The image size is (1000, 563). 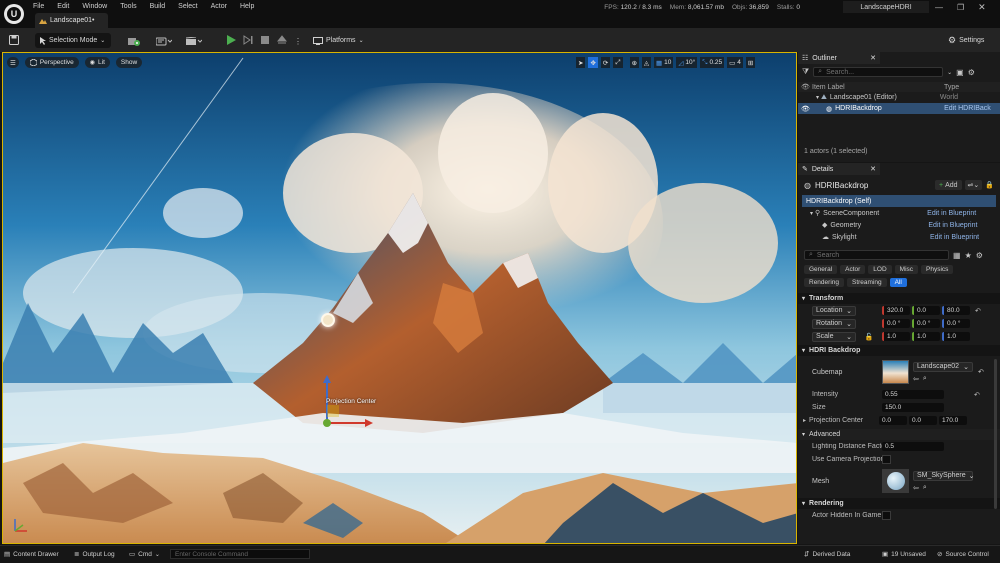 What do you see at coordinates (896, 336) in the screenshot?
I see `scale-x-field: 1.0` at bounding box center [896, 336].